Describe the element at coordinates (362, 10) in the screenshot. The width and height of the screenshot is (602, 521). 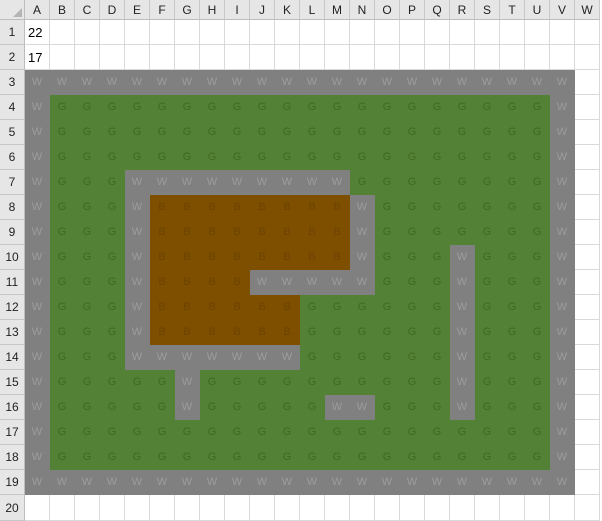
I see `column-header-N: N` at that location.